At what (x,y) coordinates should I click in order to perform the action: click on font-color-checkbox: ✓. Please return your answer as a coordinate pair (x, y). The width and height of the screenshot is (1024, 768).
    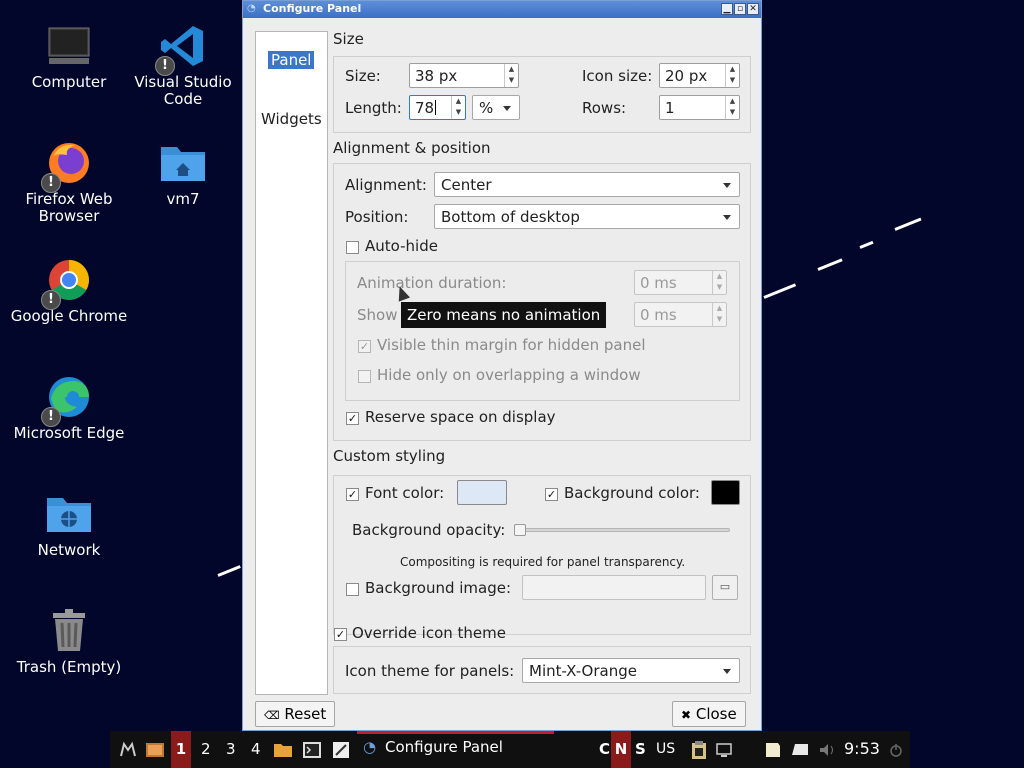
    Looking at the image, I should click on (352, 494).